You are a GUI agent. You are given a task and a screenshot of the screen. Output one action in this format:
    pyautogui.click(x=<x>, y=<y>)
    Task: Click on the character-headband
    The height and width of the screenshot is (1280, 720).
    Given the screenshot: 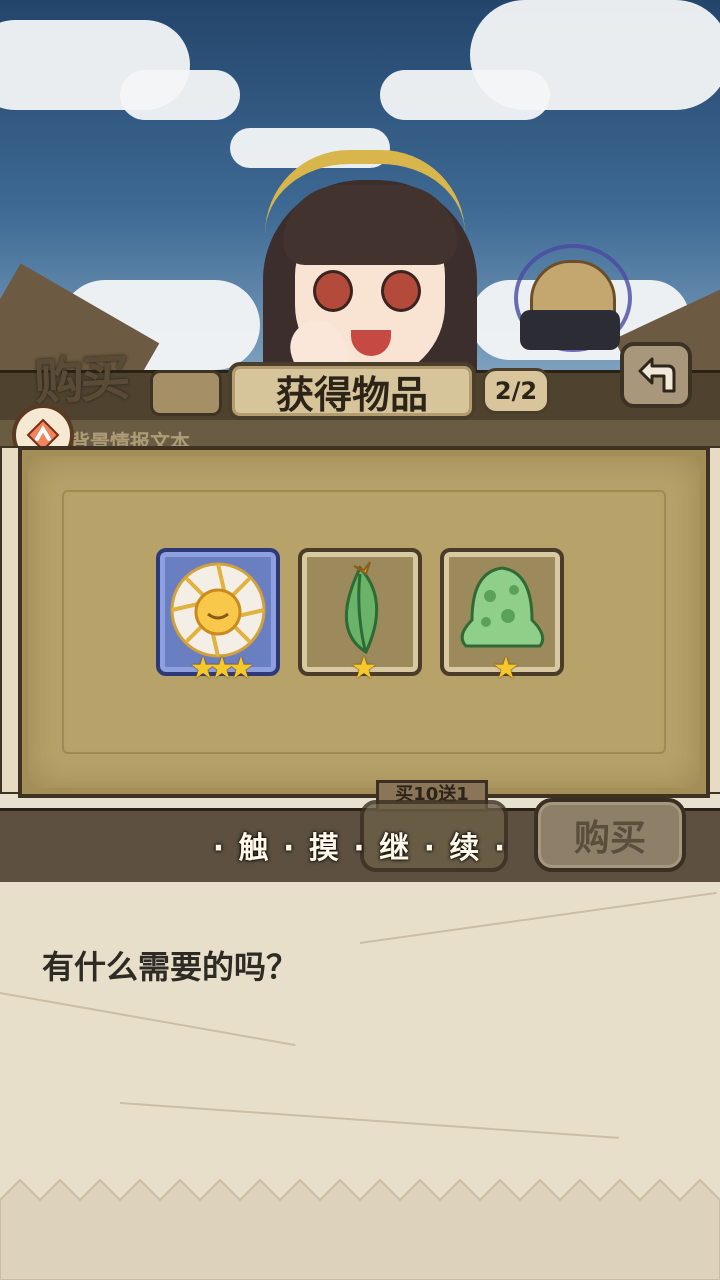 What is the action you would take?
    pyautogui.click(x=365, y=192)
    